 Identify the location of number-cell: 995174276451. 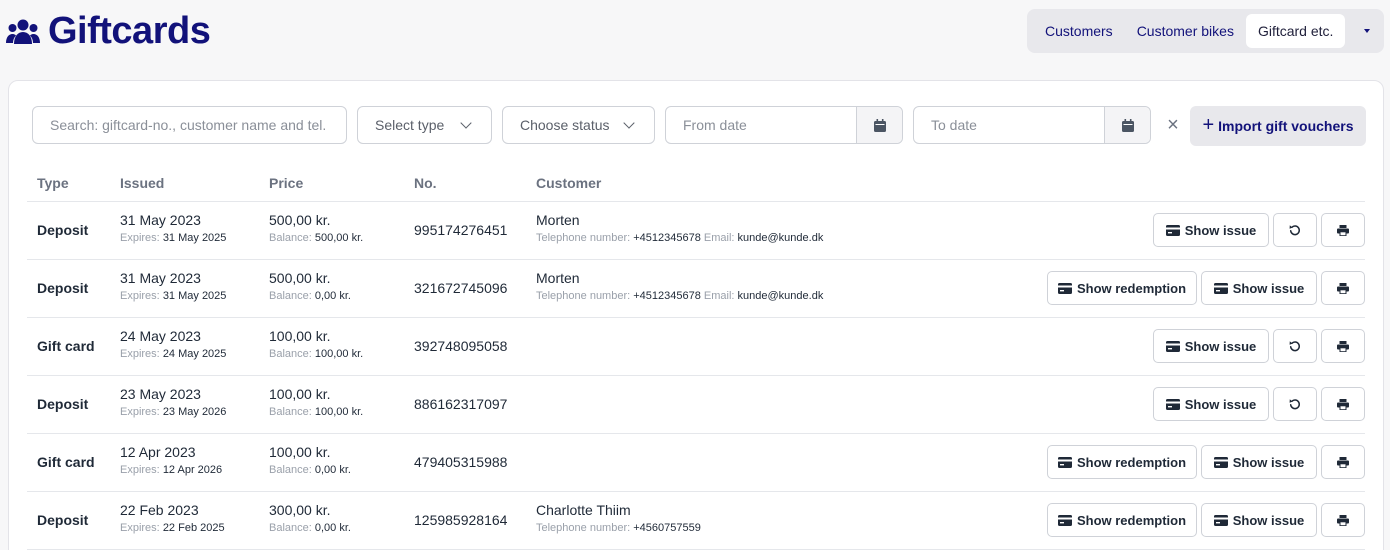
(461, 230).